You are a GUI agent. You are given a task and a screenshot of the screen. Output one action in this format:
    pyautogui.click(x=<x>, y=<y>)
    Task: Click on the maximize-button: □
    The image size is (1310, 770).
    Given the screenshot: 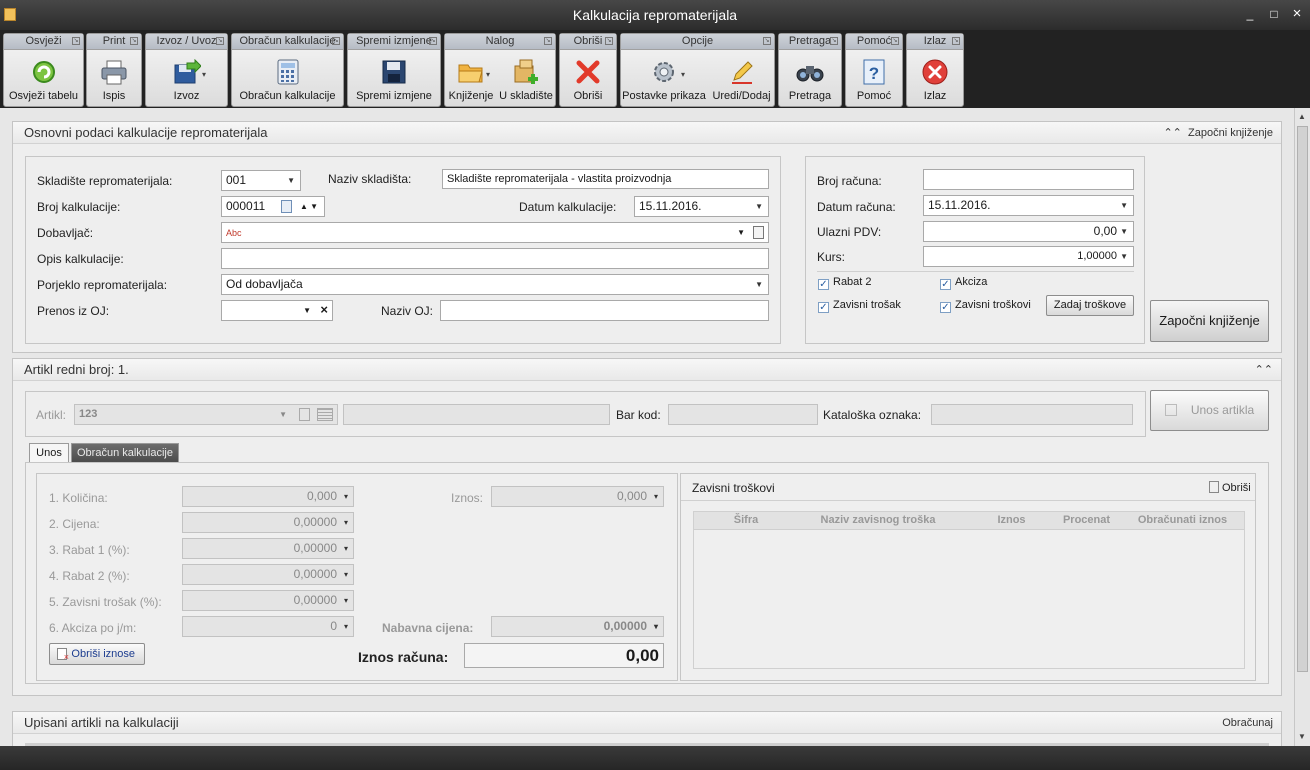 What is the action you would take?
    pyautogui.click(x=1274, y=14)
    